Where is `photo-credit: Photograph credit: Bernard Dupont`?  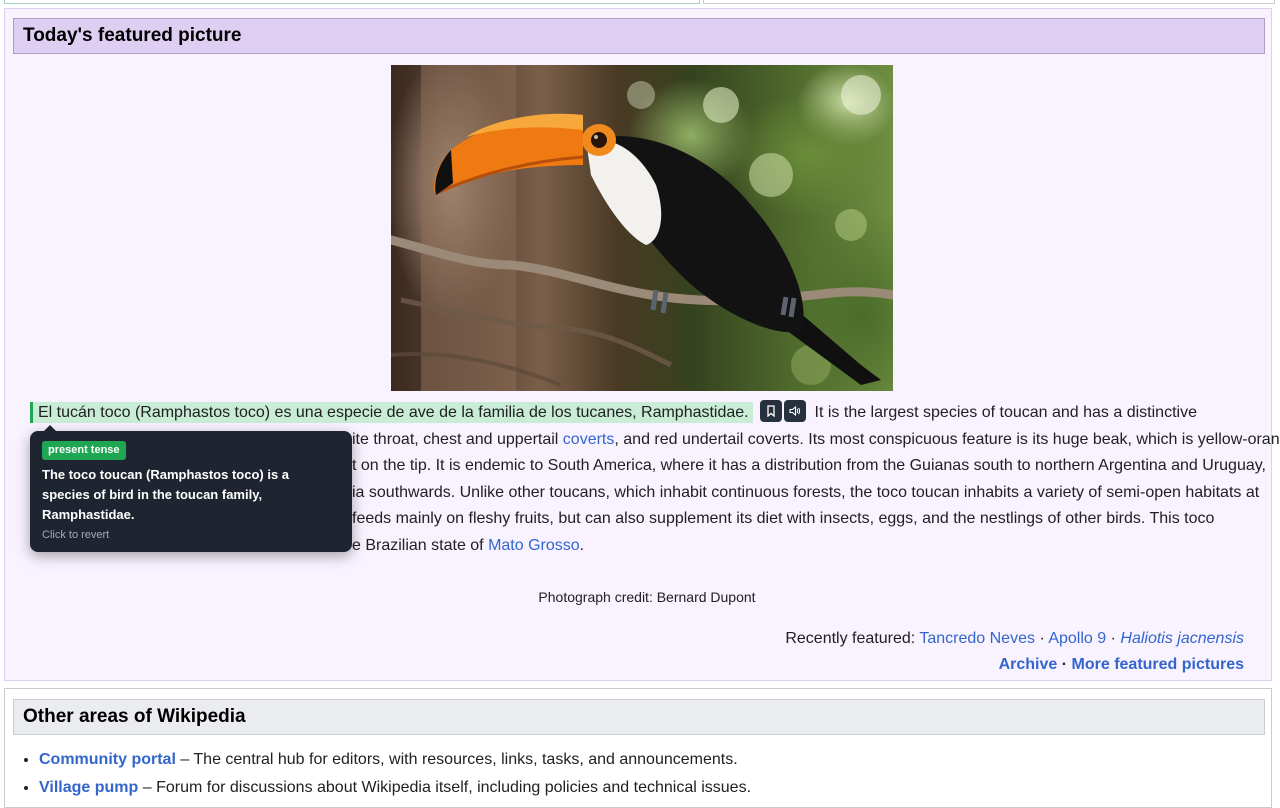
photo-credit: Photograph credit: Bernard Dupont is located at coordinates (647, 597).